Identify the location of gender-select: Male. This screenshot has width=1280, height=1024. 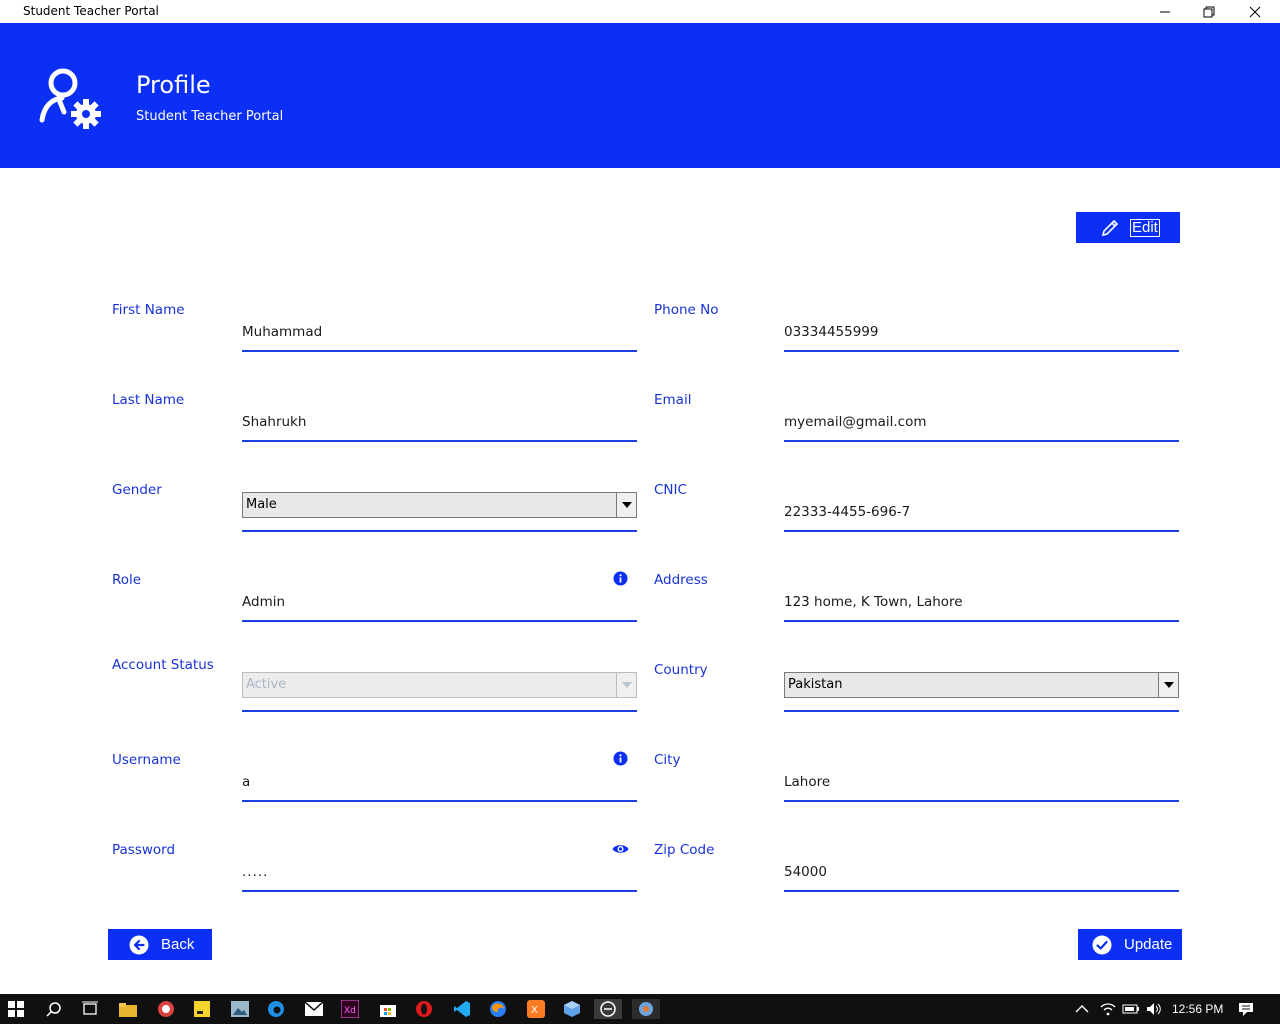
(439, 505).